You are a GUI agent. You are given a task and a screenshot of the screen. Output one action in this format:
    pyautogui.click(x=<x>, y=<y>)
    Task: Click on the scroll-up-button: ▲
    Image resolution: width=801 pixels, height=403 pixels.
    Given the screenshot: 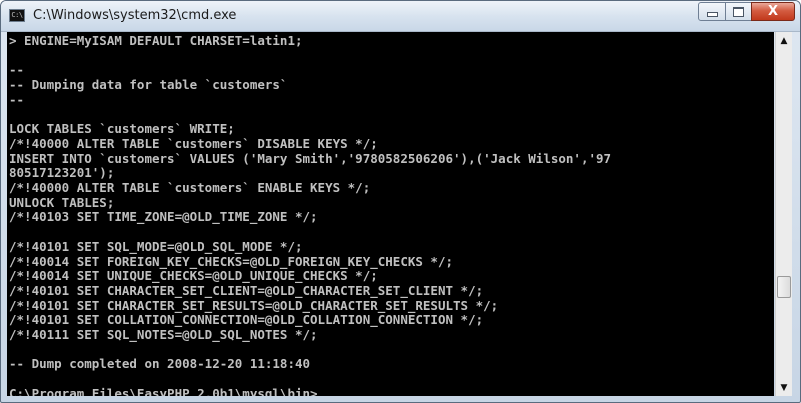 What is the action you would take?
    pyautogui.click(x=784, y=40)
    